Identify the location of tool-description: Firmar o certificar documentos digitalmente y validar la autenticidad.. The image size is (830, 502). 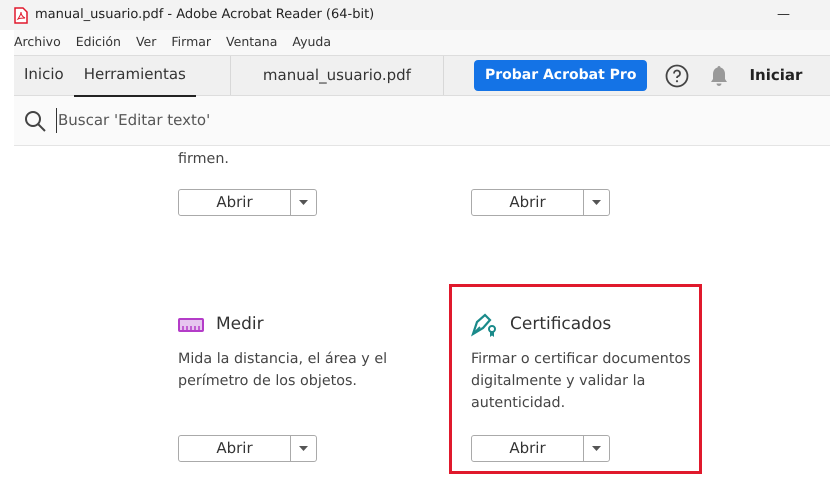
(581, 381).